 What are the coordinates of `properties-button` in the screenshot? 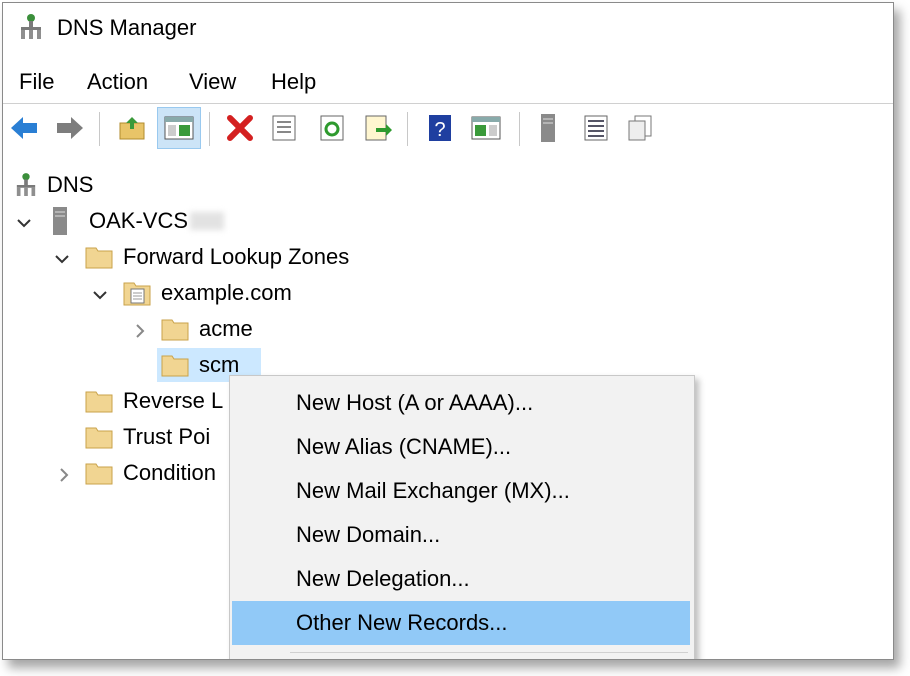 It's located at (284, 128).